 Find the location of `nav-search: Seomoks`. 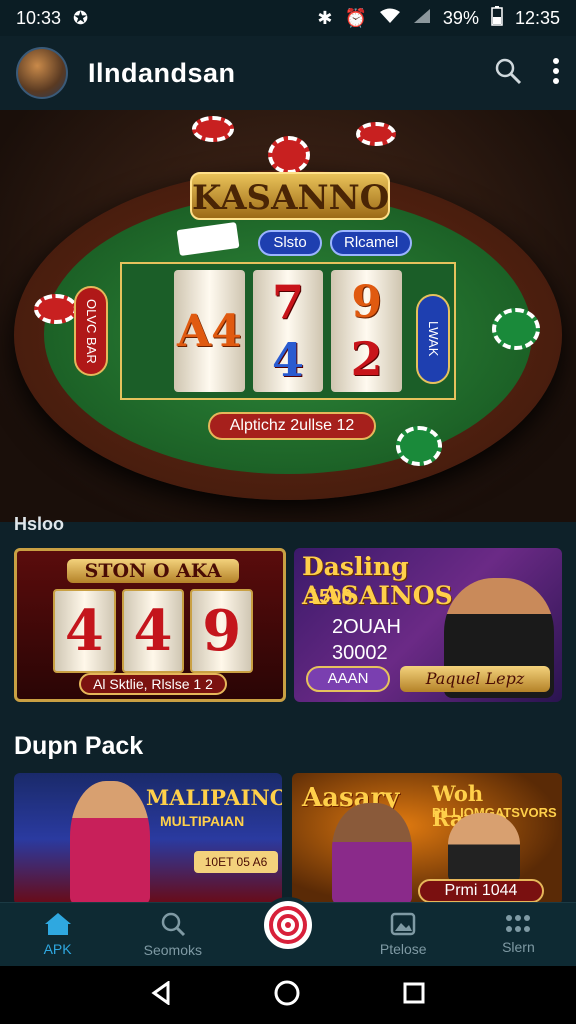

nav-search: Seomoks is located at coordinates (172, 934).